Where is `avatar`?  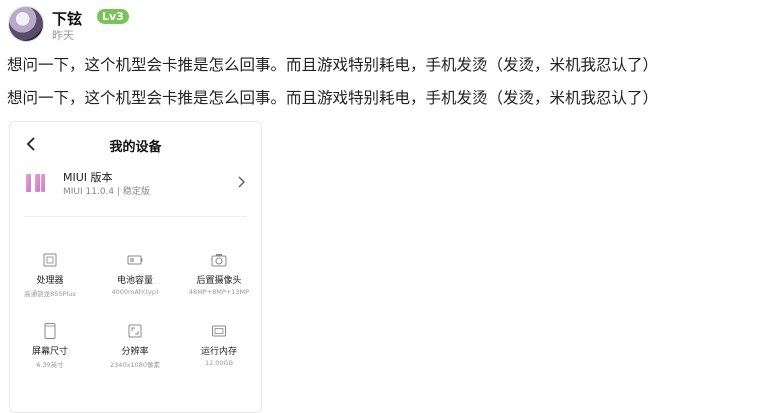 avatar is located at coordinates (26, 24).